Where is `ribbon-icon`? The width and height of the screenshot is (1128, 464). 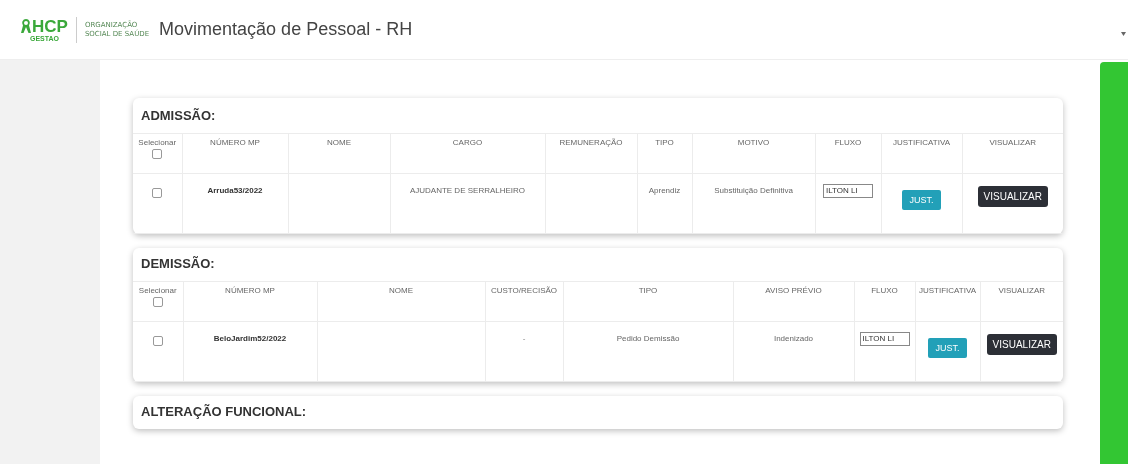 ribbon-icon is located at coordinates (26, 26).